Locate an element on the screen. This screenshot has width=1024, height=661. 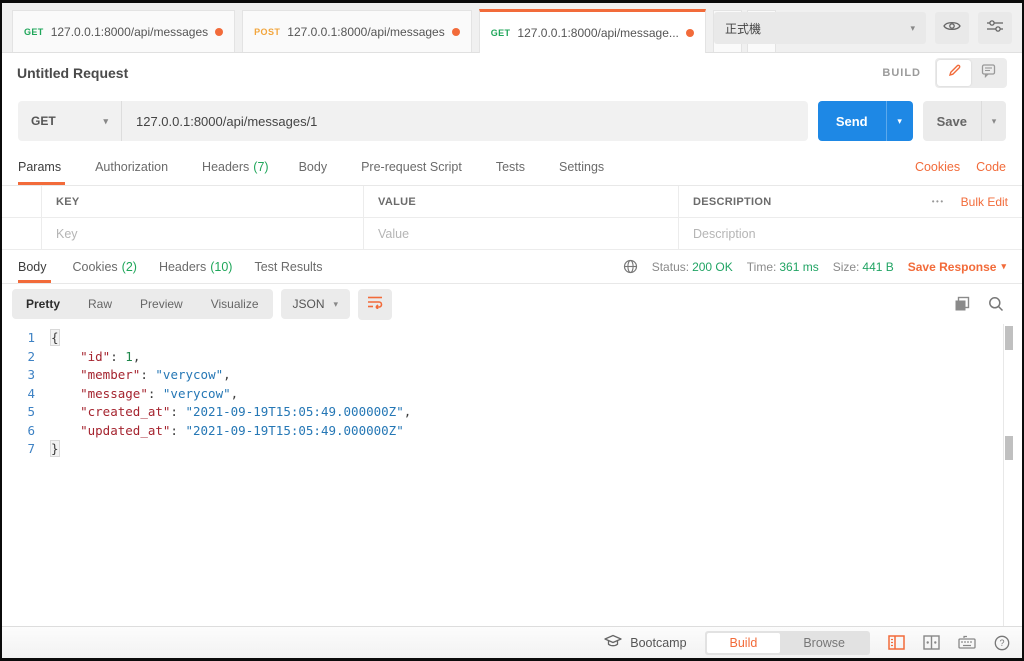
editor-right-border is located at coordinates (1003, 475).